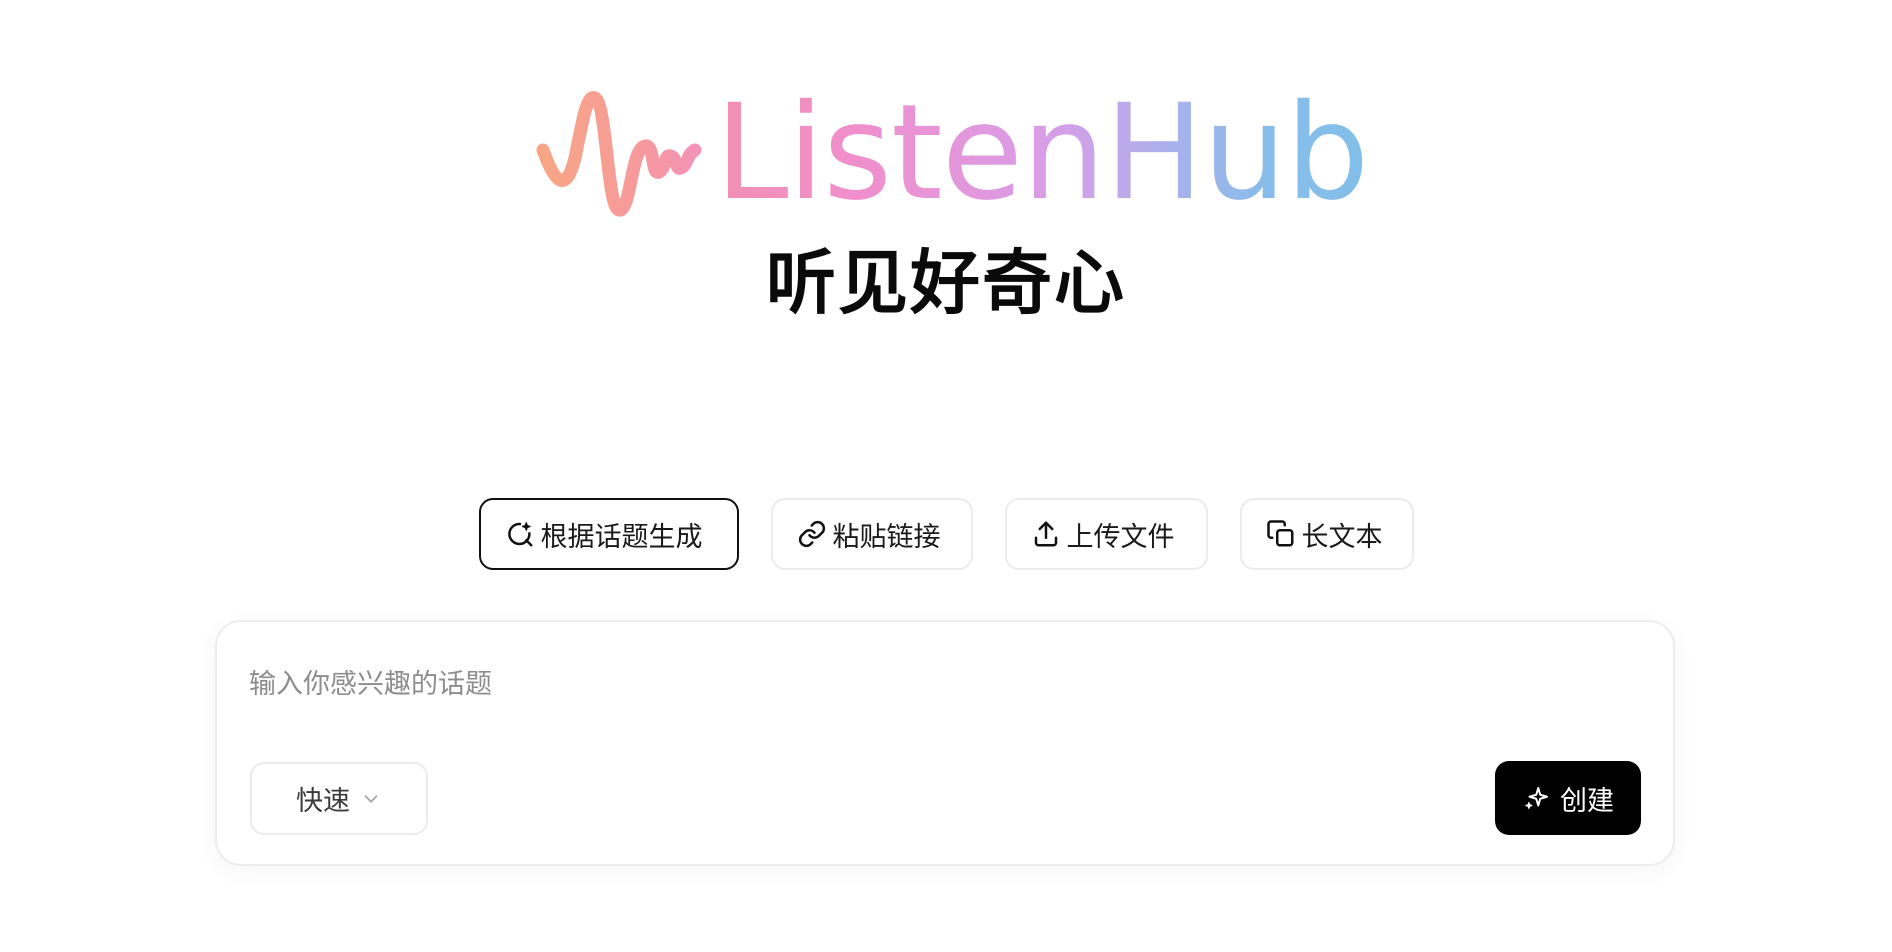 The height and width of the screenshot is (952, 1892). I want to click on link-icon, so click(812, 534).